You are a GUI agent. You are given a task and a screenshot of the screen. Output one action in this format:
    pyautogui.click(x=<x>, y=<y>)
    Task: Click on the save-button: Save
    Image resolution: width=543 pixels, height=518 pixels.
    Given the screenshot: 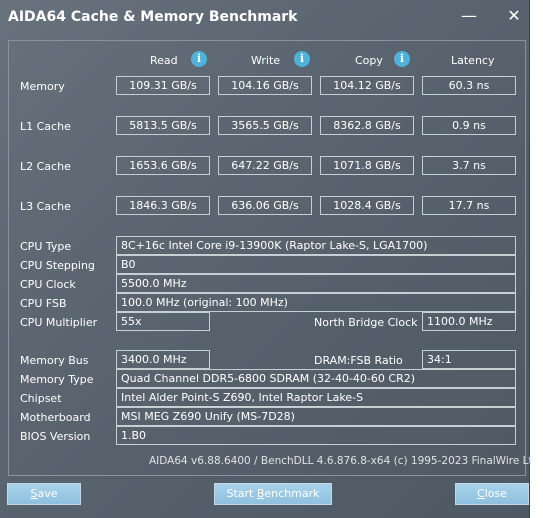 What is the action you would take?
    pyautogui.click(x=44, y=494)
    